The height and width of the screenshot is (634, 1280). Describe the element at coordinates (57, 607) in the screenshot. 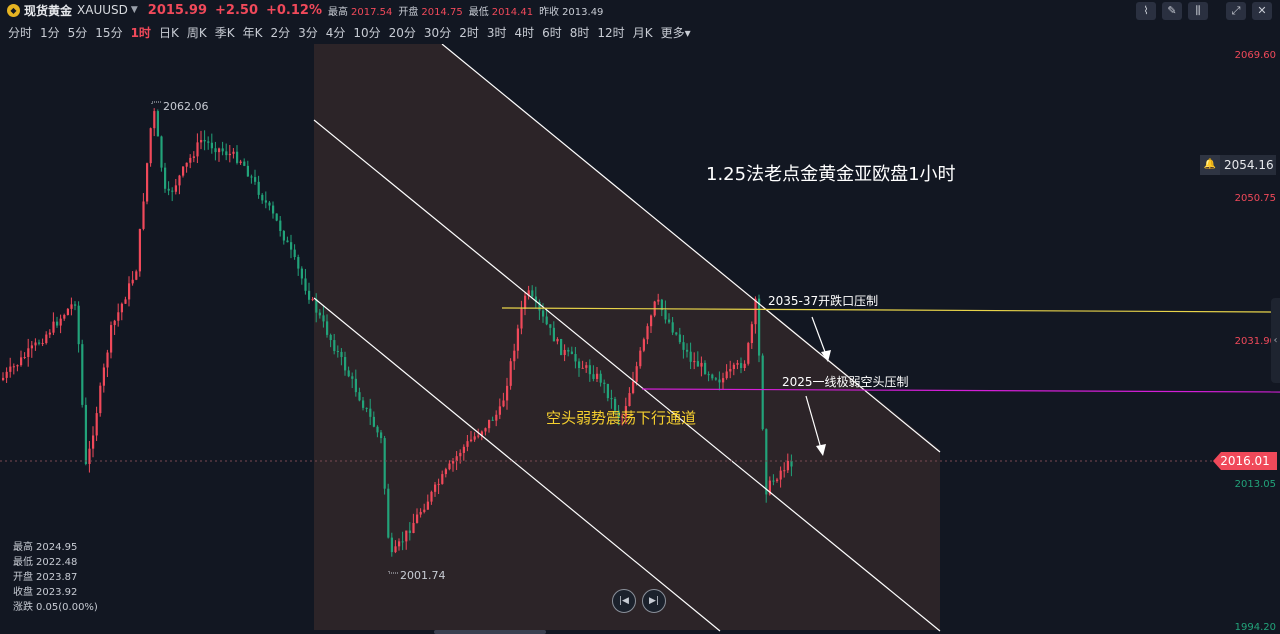

I see `ohlc-row: 涨跌 0.05(0.00%)` at that location.